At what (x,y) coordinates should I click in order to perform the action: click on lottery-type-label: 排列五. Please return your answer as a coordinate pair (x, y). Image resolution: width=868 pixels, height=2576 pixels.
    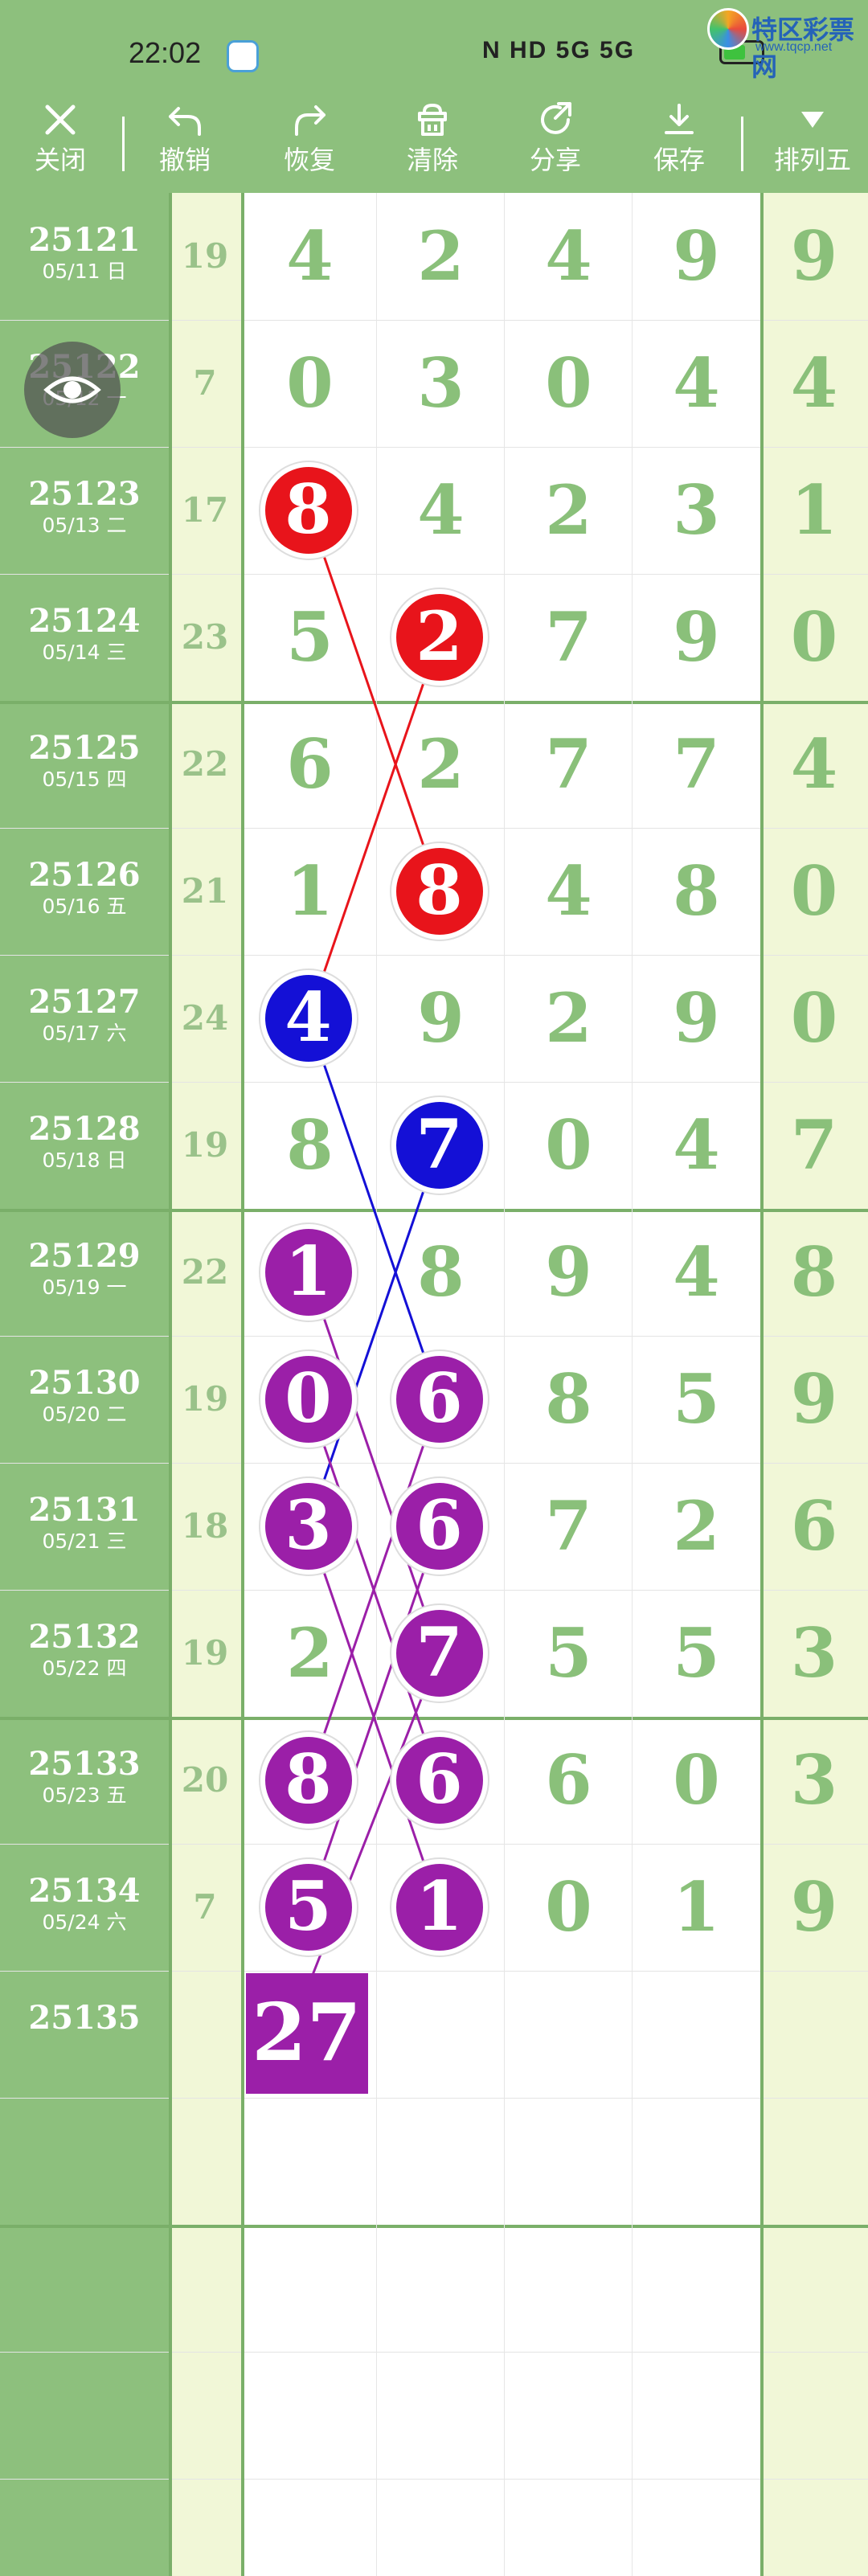
    Looking at the image, I should click on (812, 160).